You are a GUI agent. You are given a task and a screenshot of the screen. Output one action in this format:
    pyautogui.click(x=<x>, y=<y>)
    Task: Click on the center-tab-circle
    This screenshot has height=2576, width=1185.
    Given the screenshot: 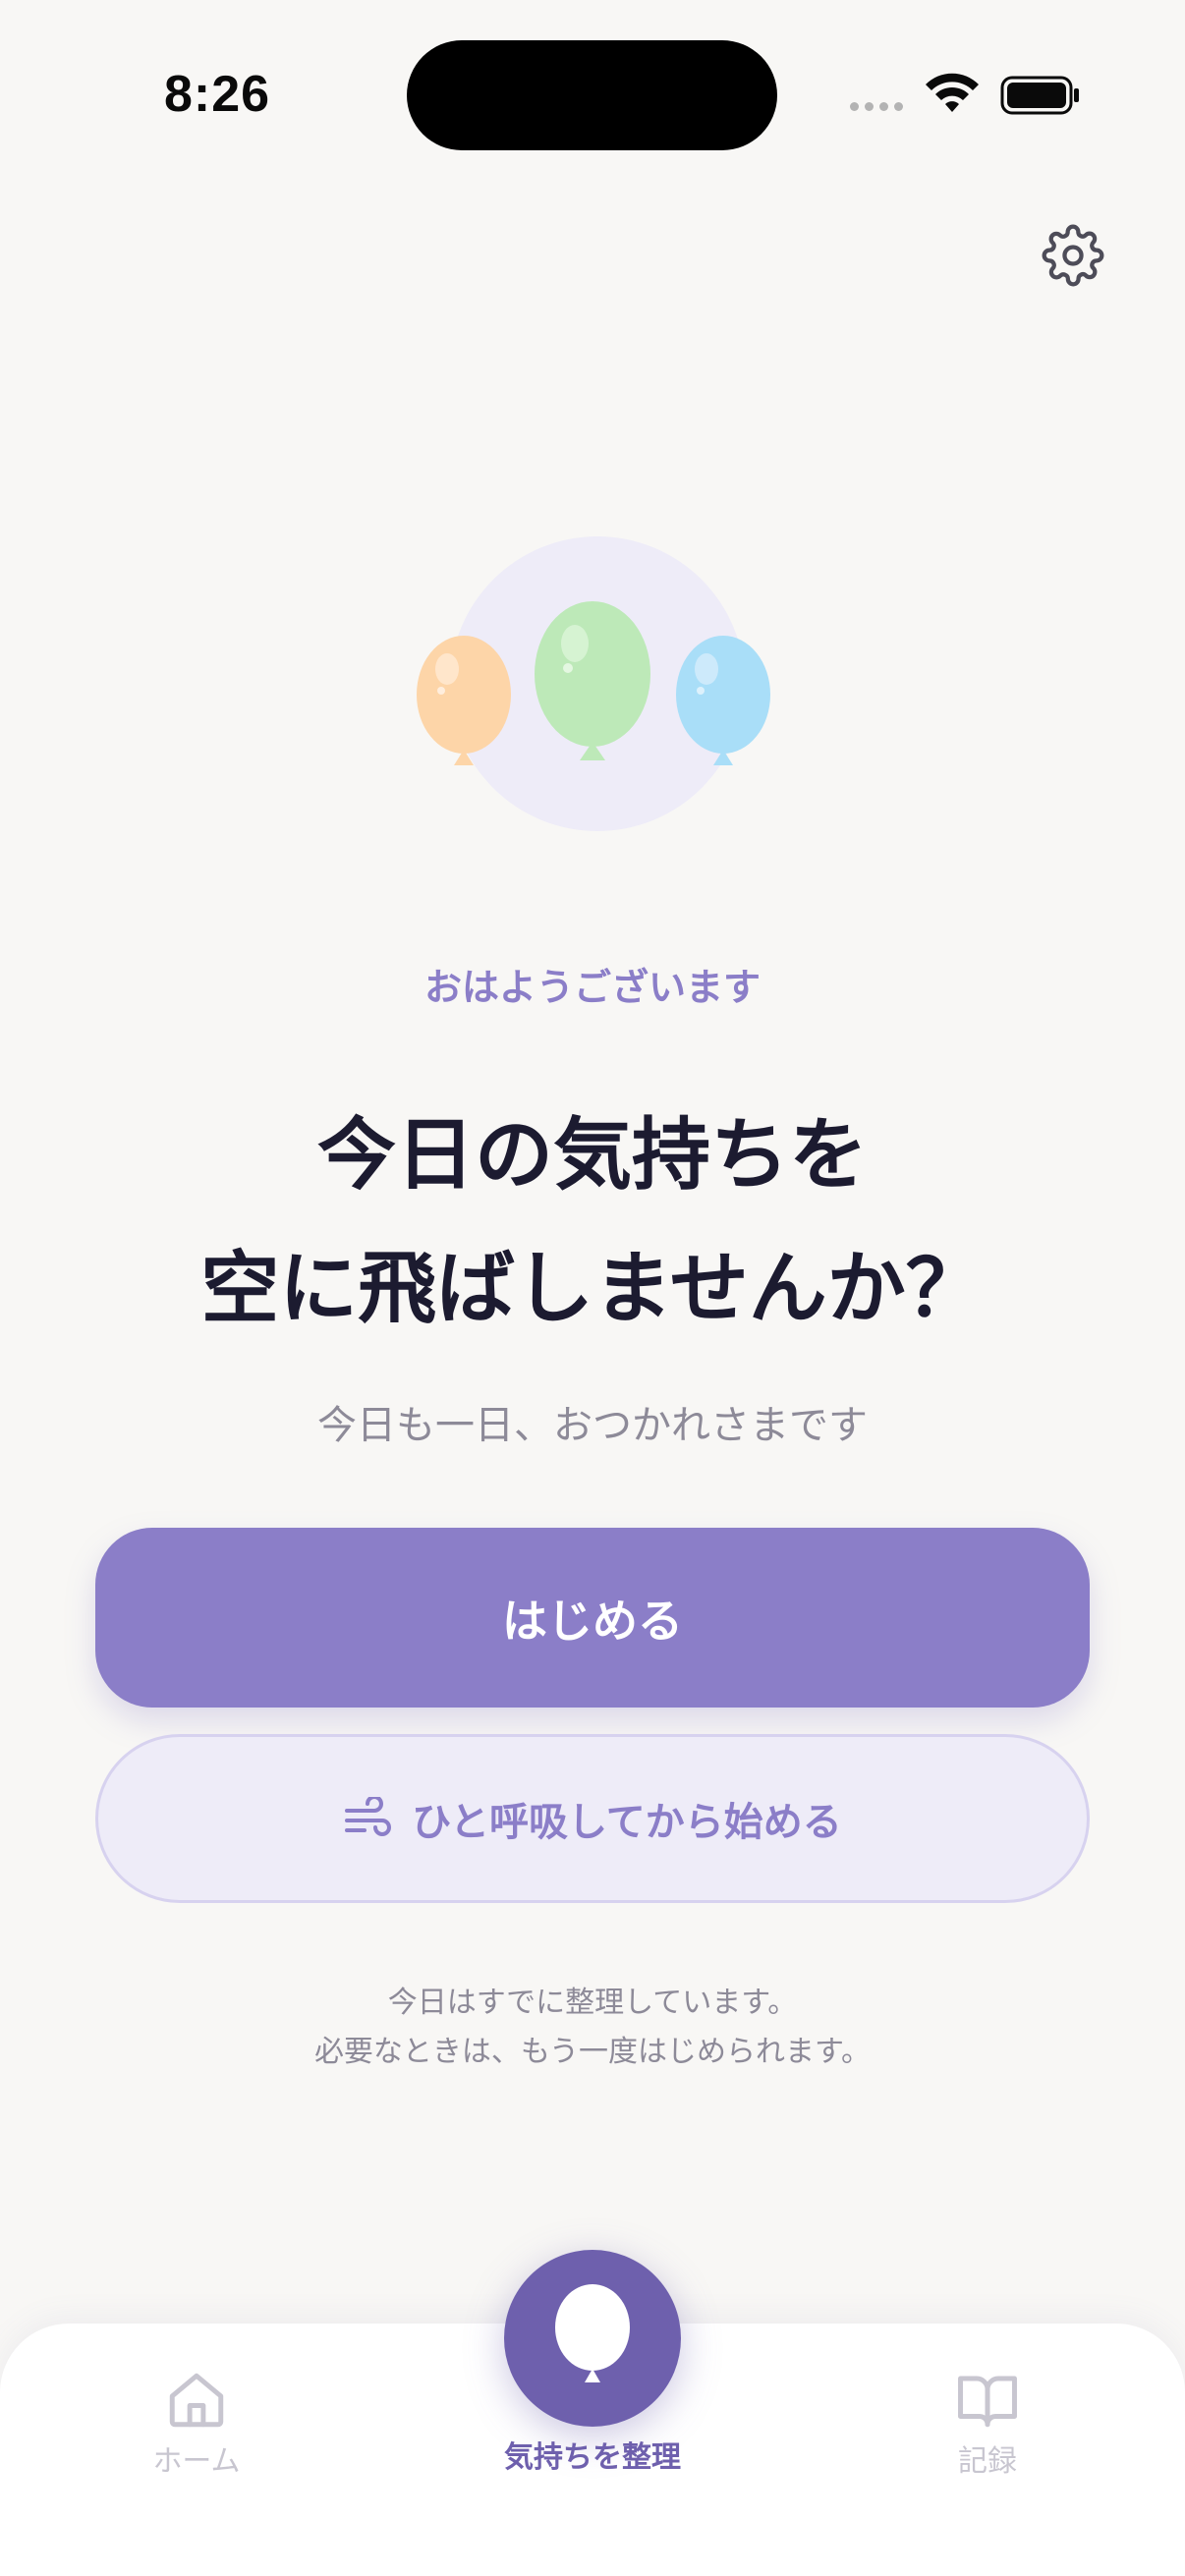 What is the action you would take?
    pyautogui.click(x=592, y=2338)
    